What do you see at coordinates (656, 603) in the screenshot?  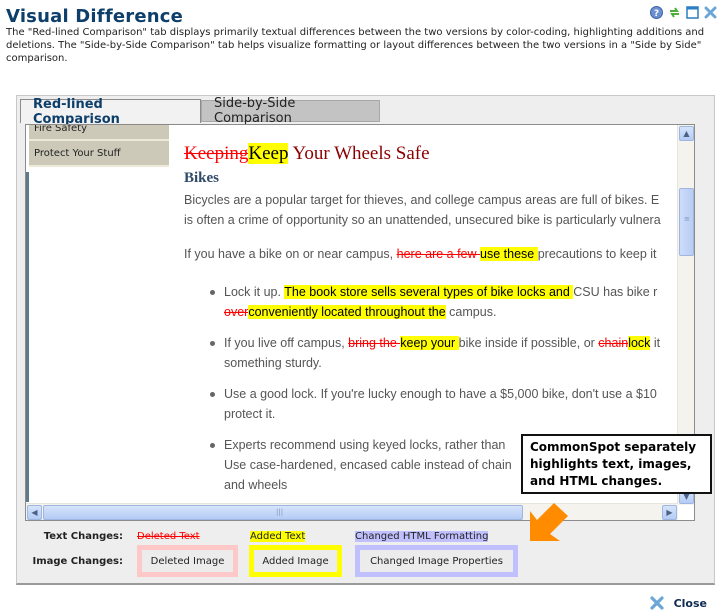 I see `close-x-icon` at bounding box center [656, 603].